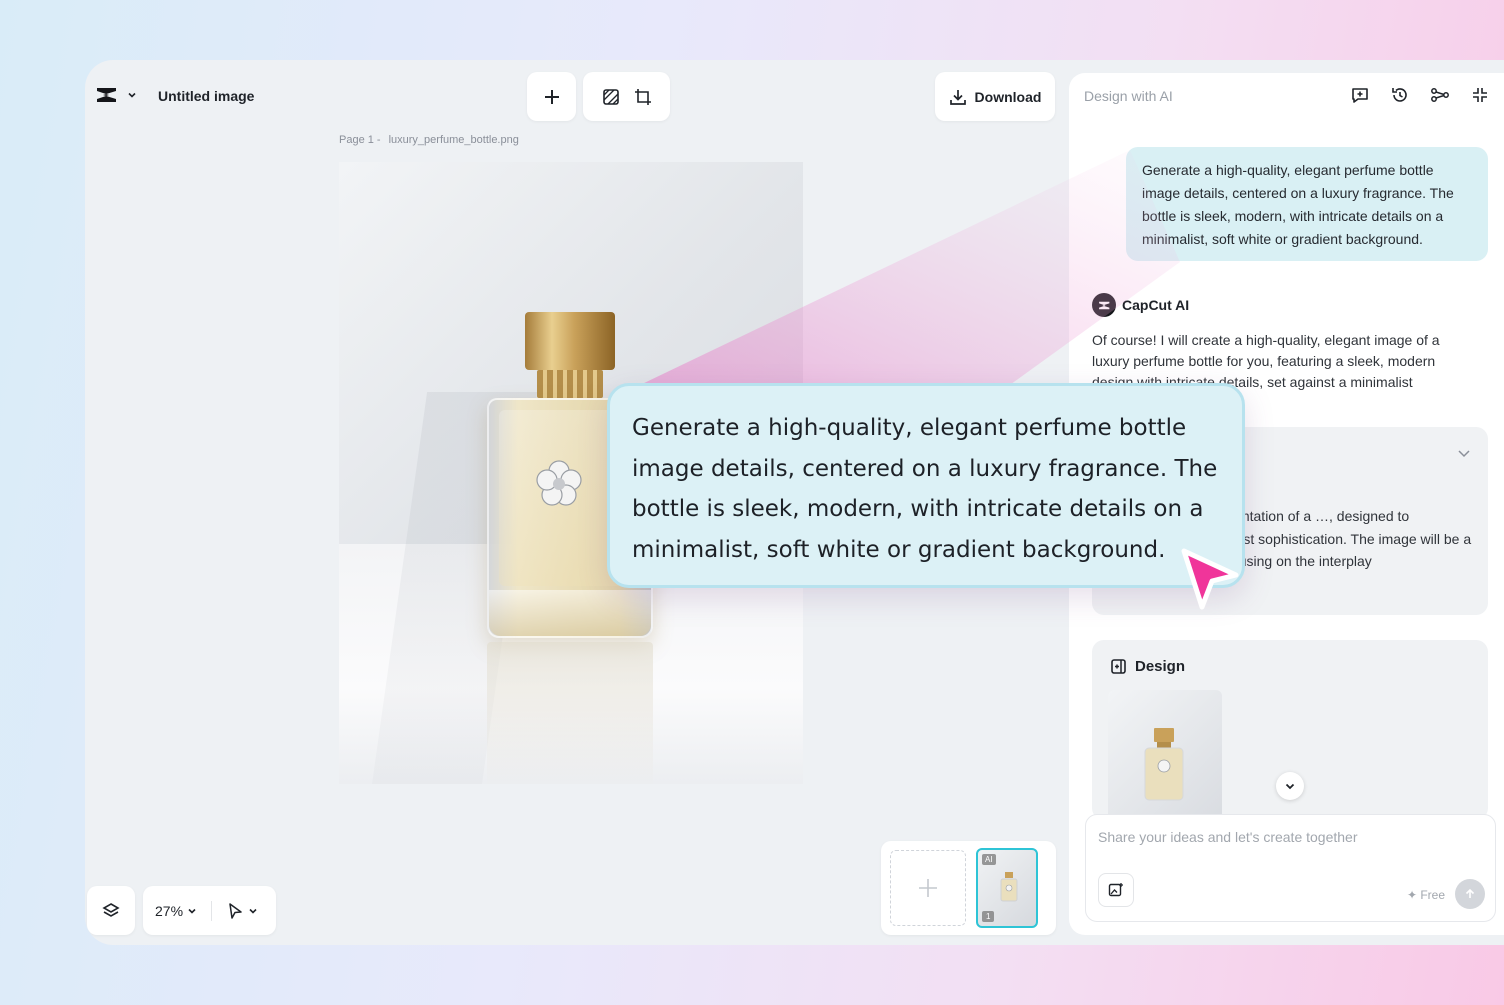 The image size is (1504, 1005). I want to click on page-thumbnail: AI 1, so click(1007, 888).